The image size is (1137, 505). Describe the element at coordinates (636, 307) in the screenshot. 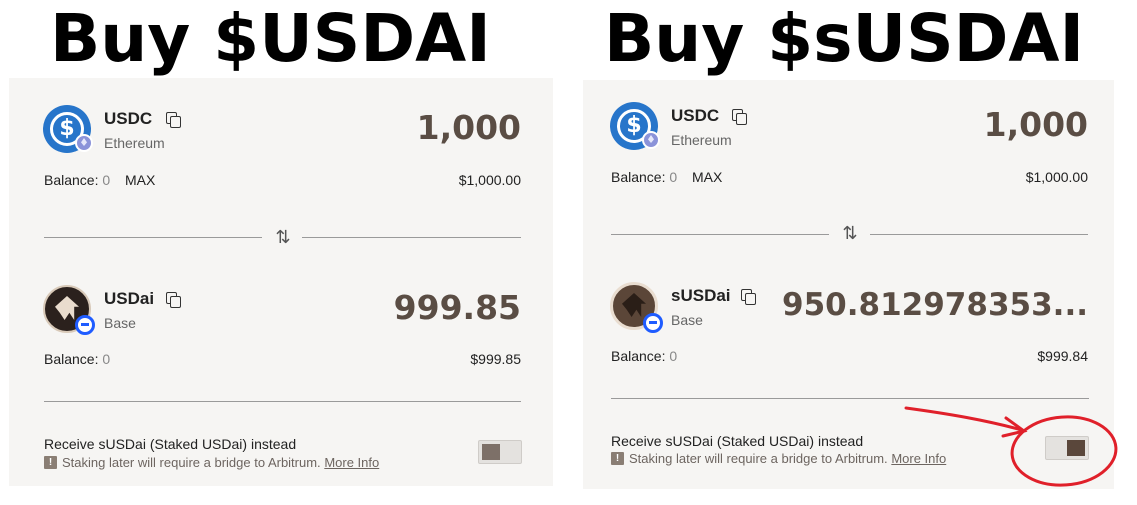

I see `susdai-token-icon` at that location.